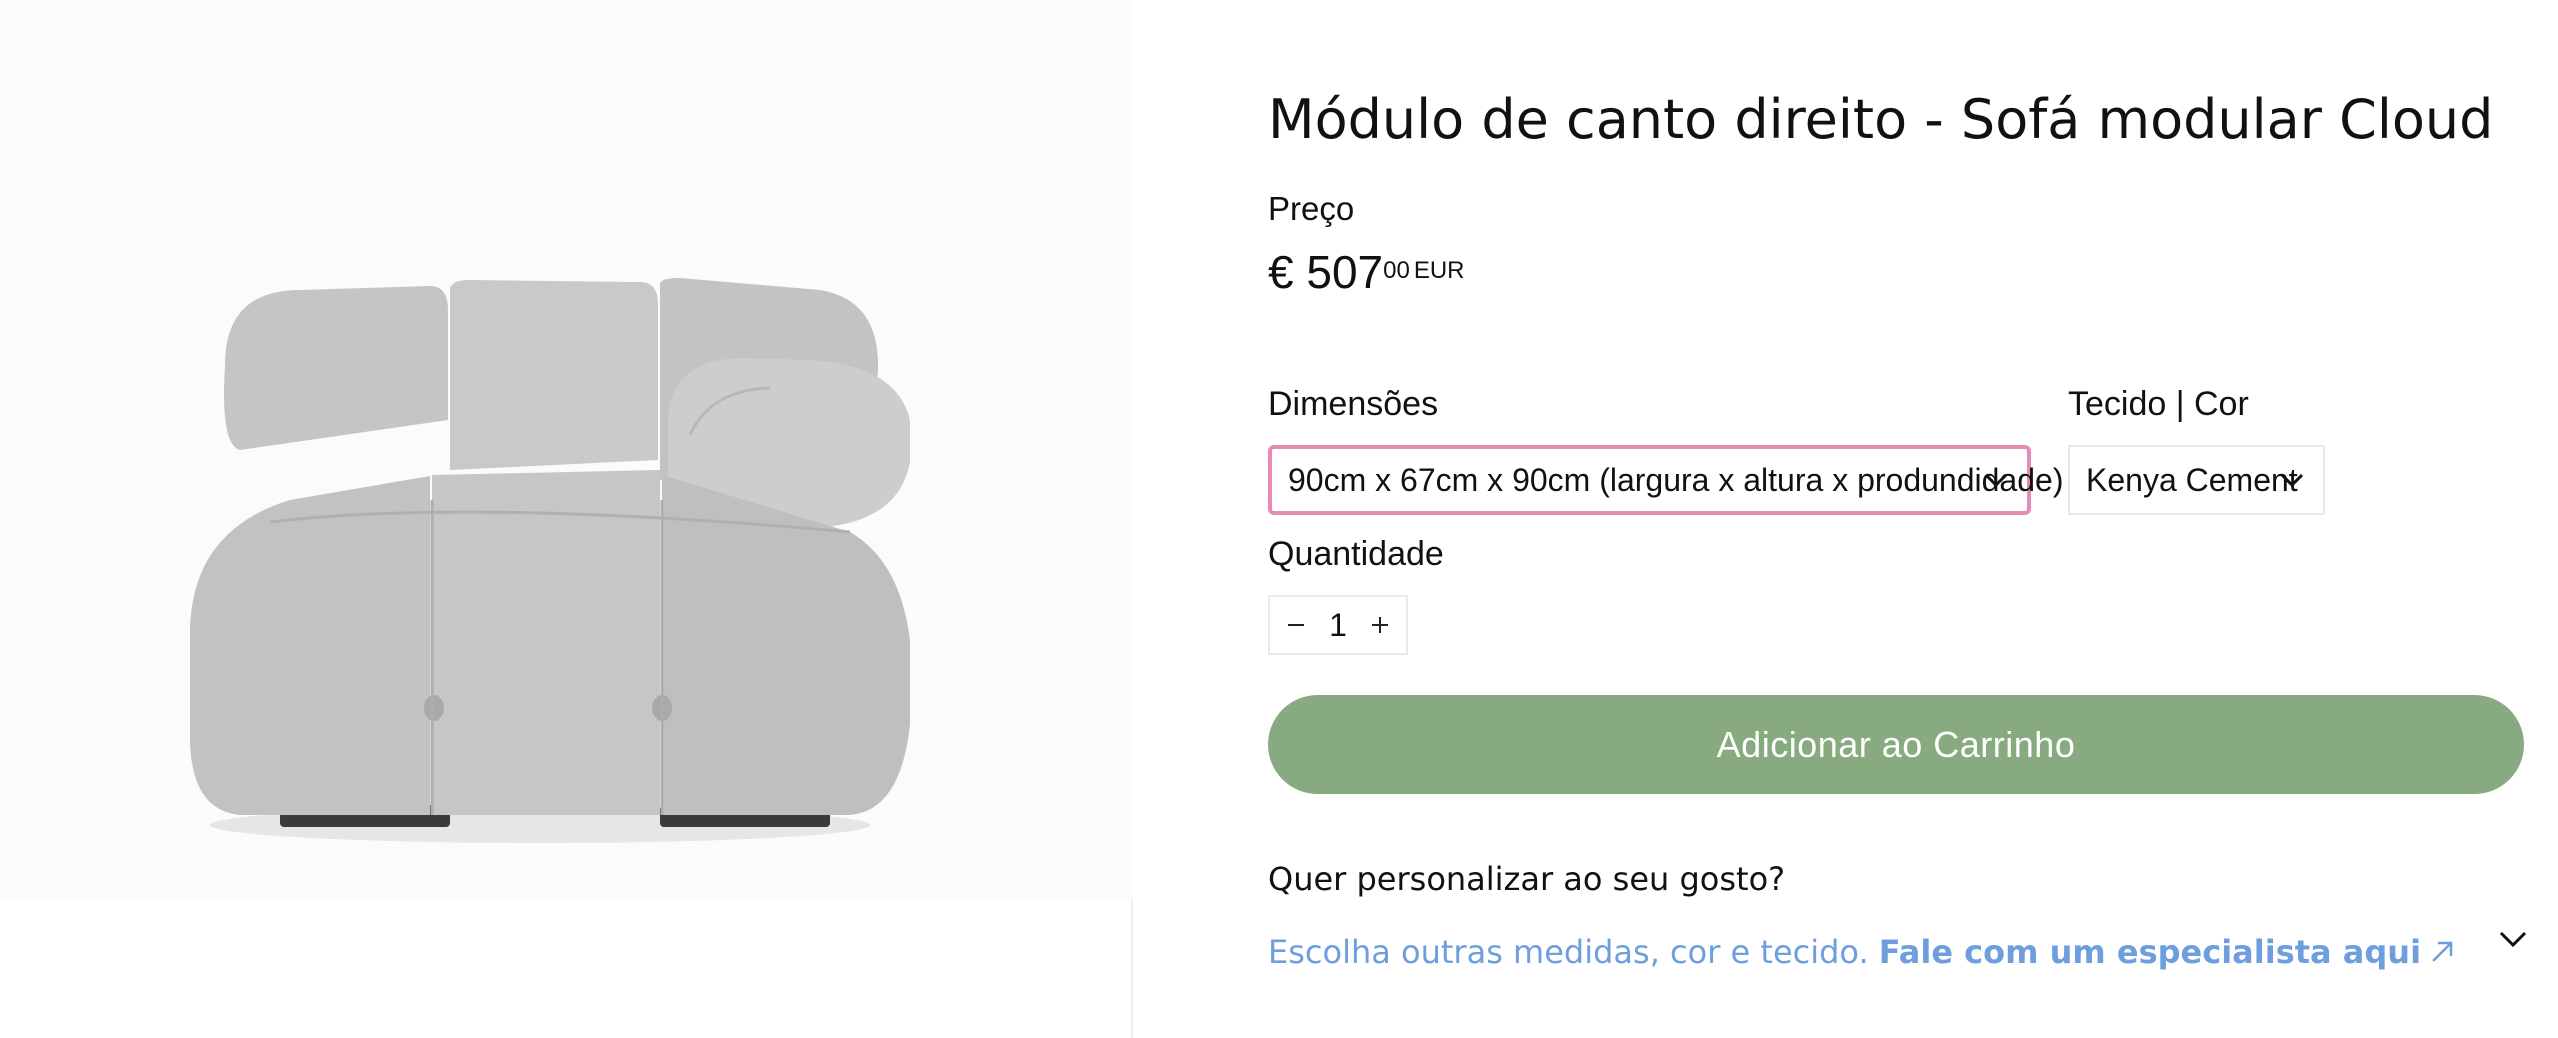 The image size is (2558, 1038). I want to click on specialist-link-label: Fale com um especialista aqui, so click(2150, 952).